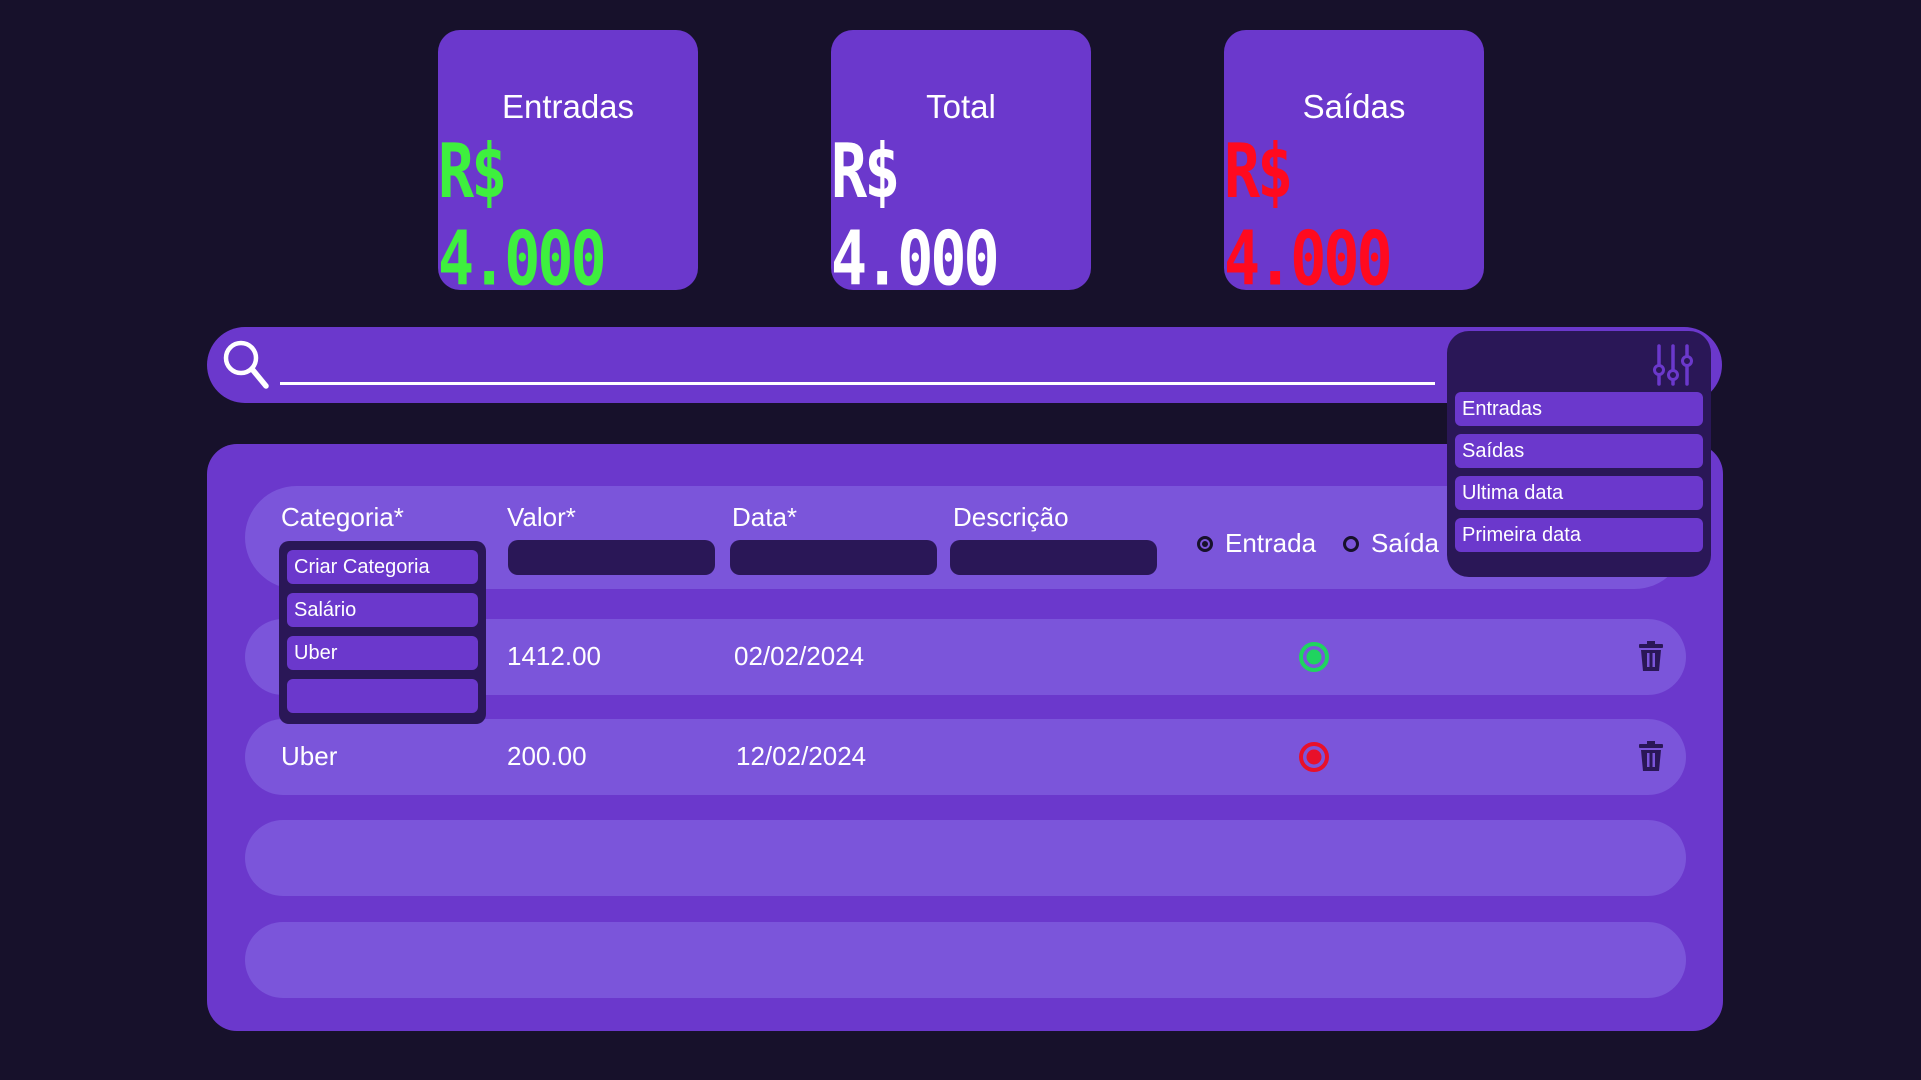 Image resolution: width=1921 pixels, height=1080 pixels. Describe the element at coordinates (1579, 493) in the screenshot. I see `filter-option-ultima-data: Ultima data` at that location.